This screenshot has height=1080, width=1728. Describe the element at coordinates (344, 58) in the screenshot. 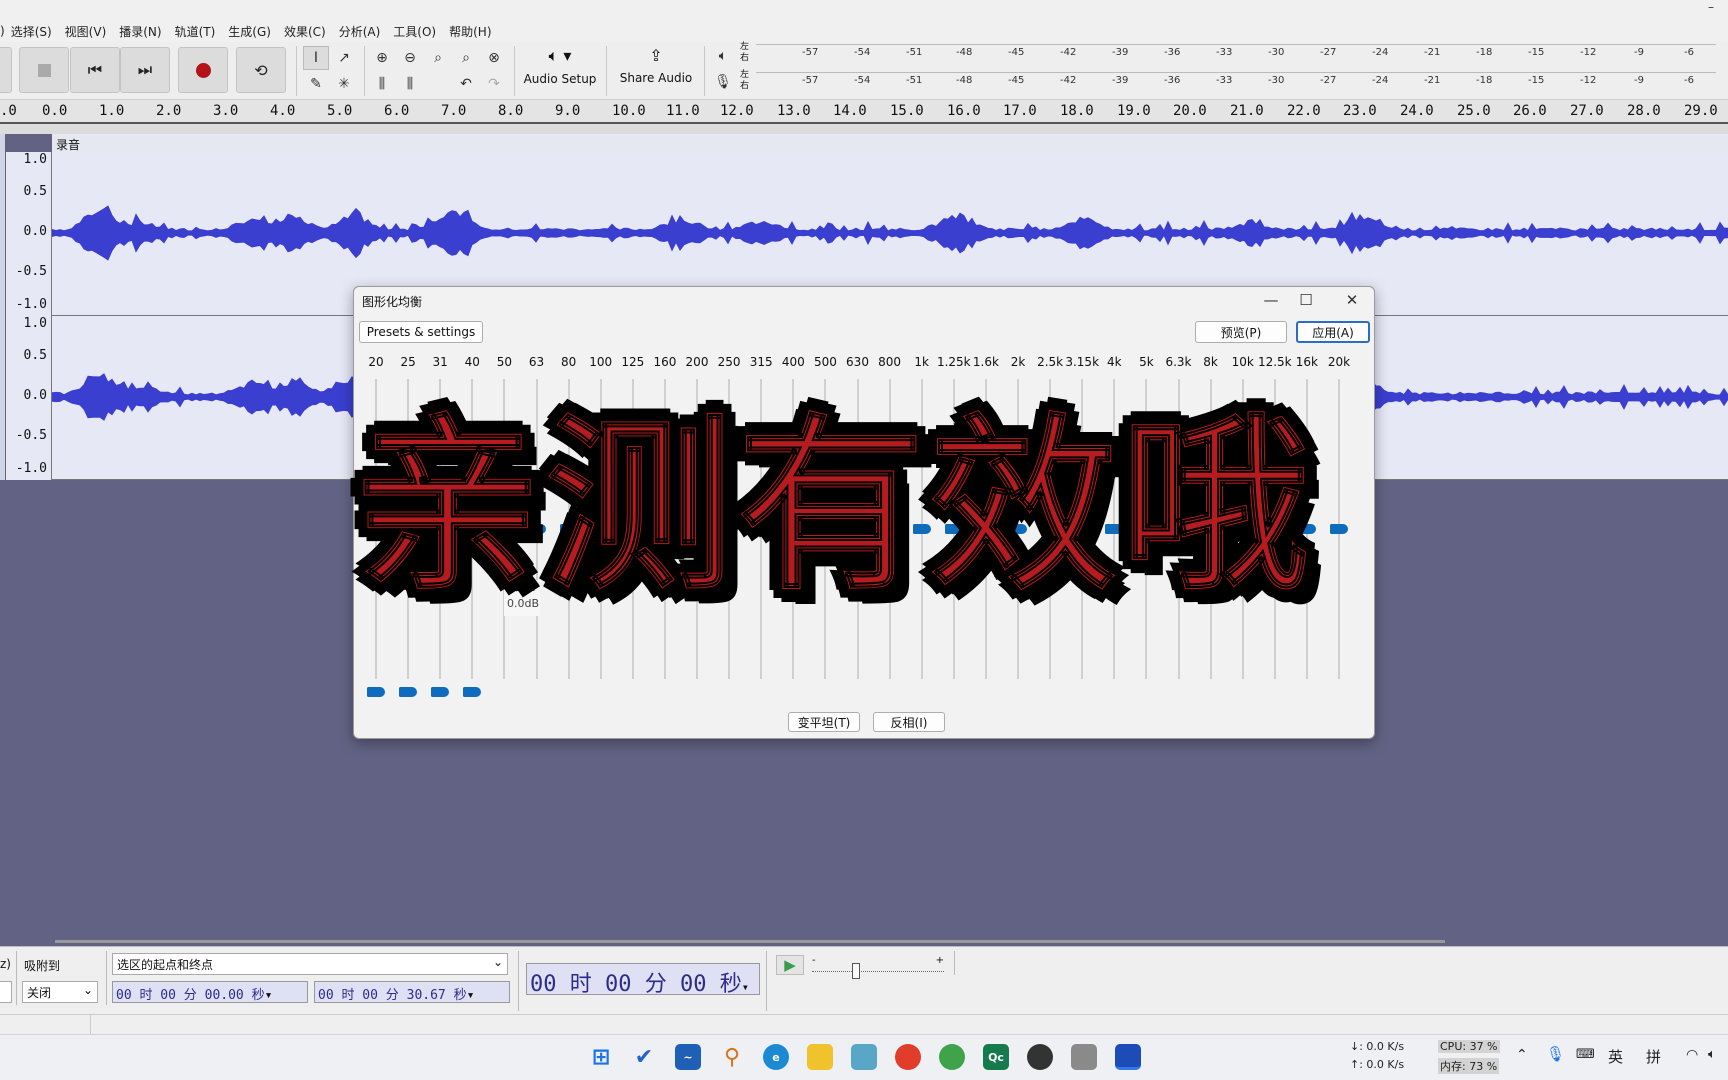

I see `envelope-tool-icon: ↗` at that location.